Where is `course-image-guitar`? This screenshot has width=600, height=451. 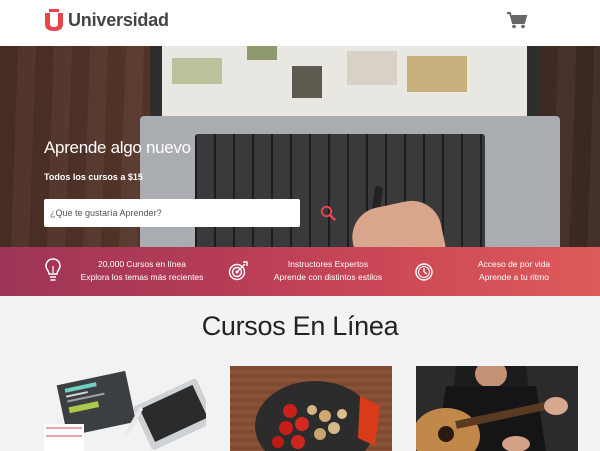
course-image-guitar is located at coordinates (497, 408).